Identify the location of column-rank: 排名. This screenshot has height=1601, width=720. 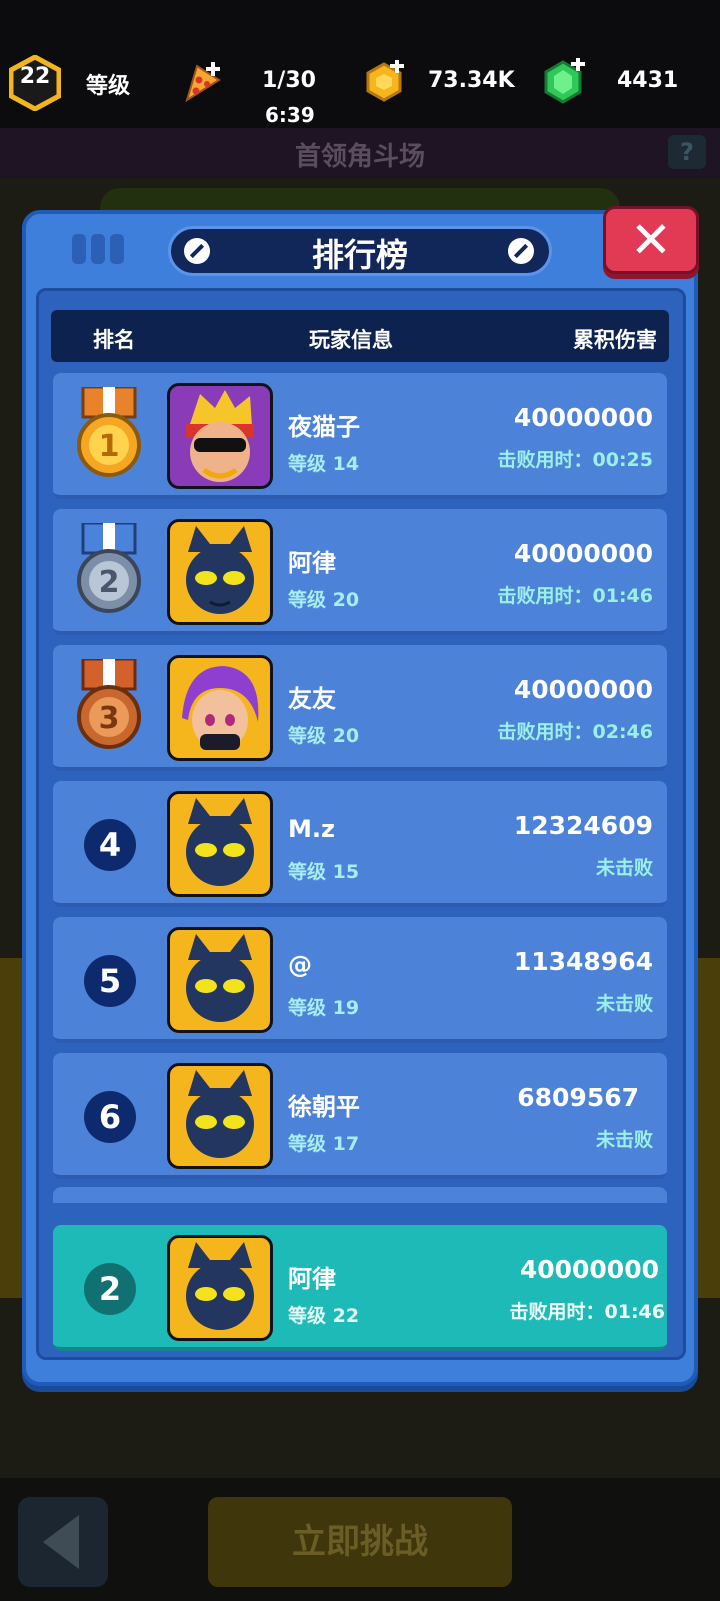
(114, 340).